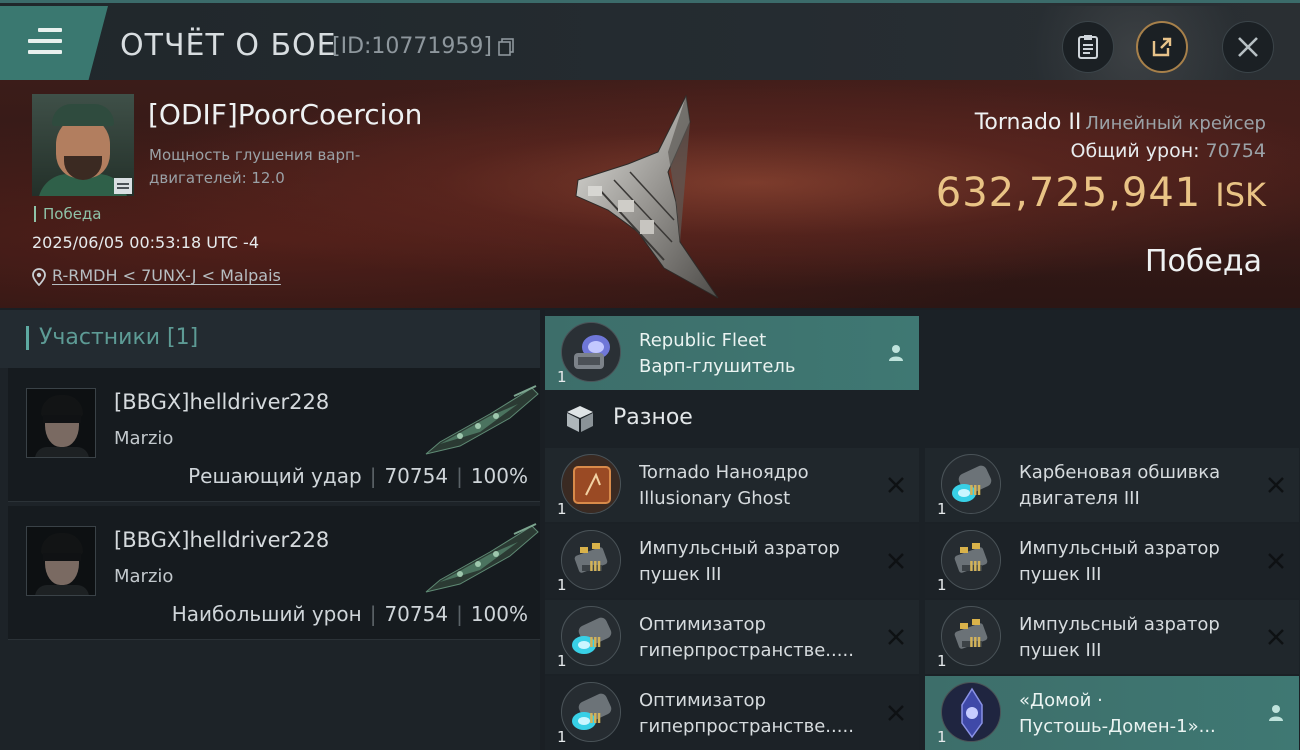  I want to click on section-label: Разное, so click(653, 417).